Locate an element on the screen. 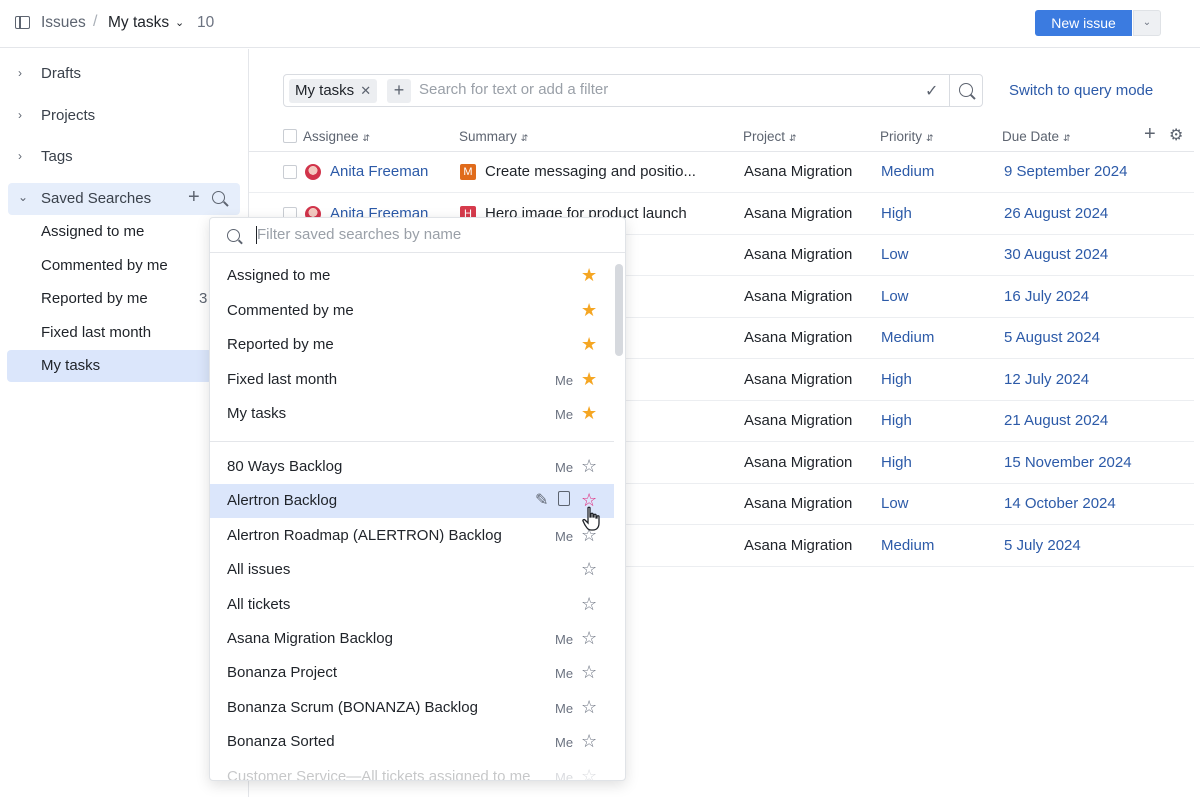 This screenshot has width=1200, height=797. new-issue-button: New issue is located at coordinates (1083, 23).